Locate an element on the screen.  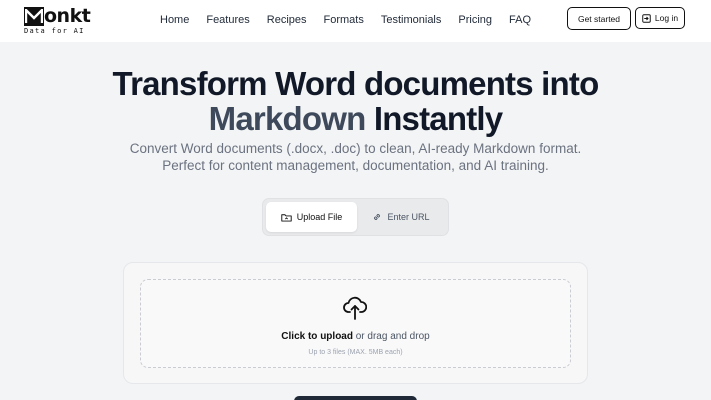
hero-title-rest: Instantly is located at coordinates (434, 118).